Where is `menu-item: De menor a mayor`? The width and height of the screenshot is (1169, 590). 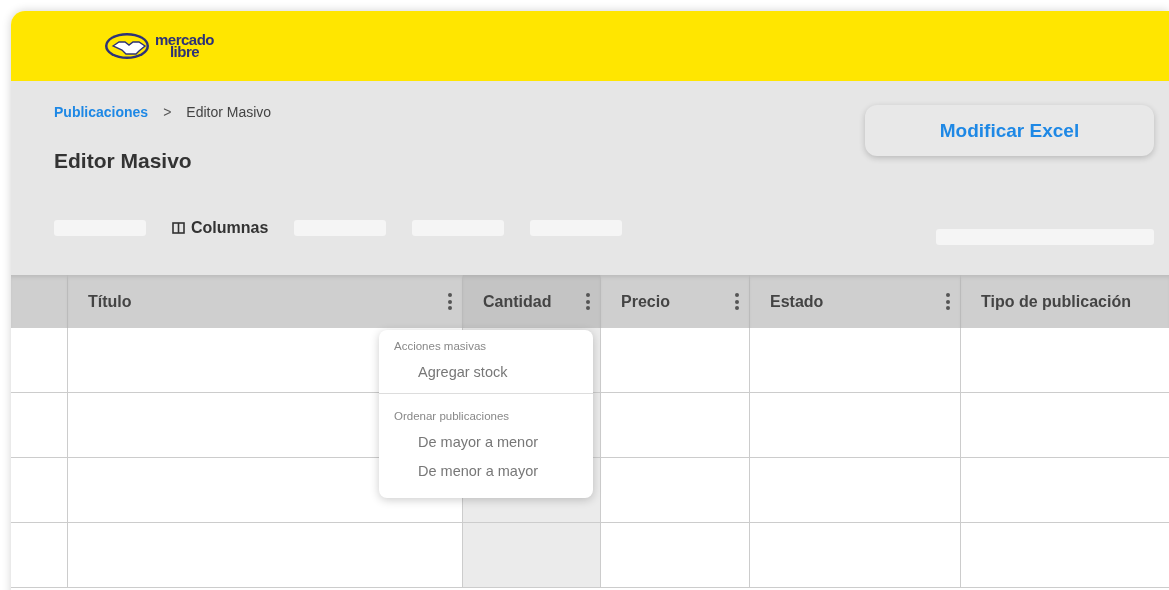 menu-item: De menor a mayor is located at coordinates (486, 471).